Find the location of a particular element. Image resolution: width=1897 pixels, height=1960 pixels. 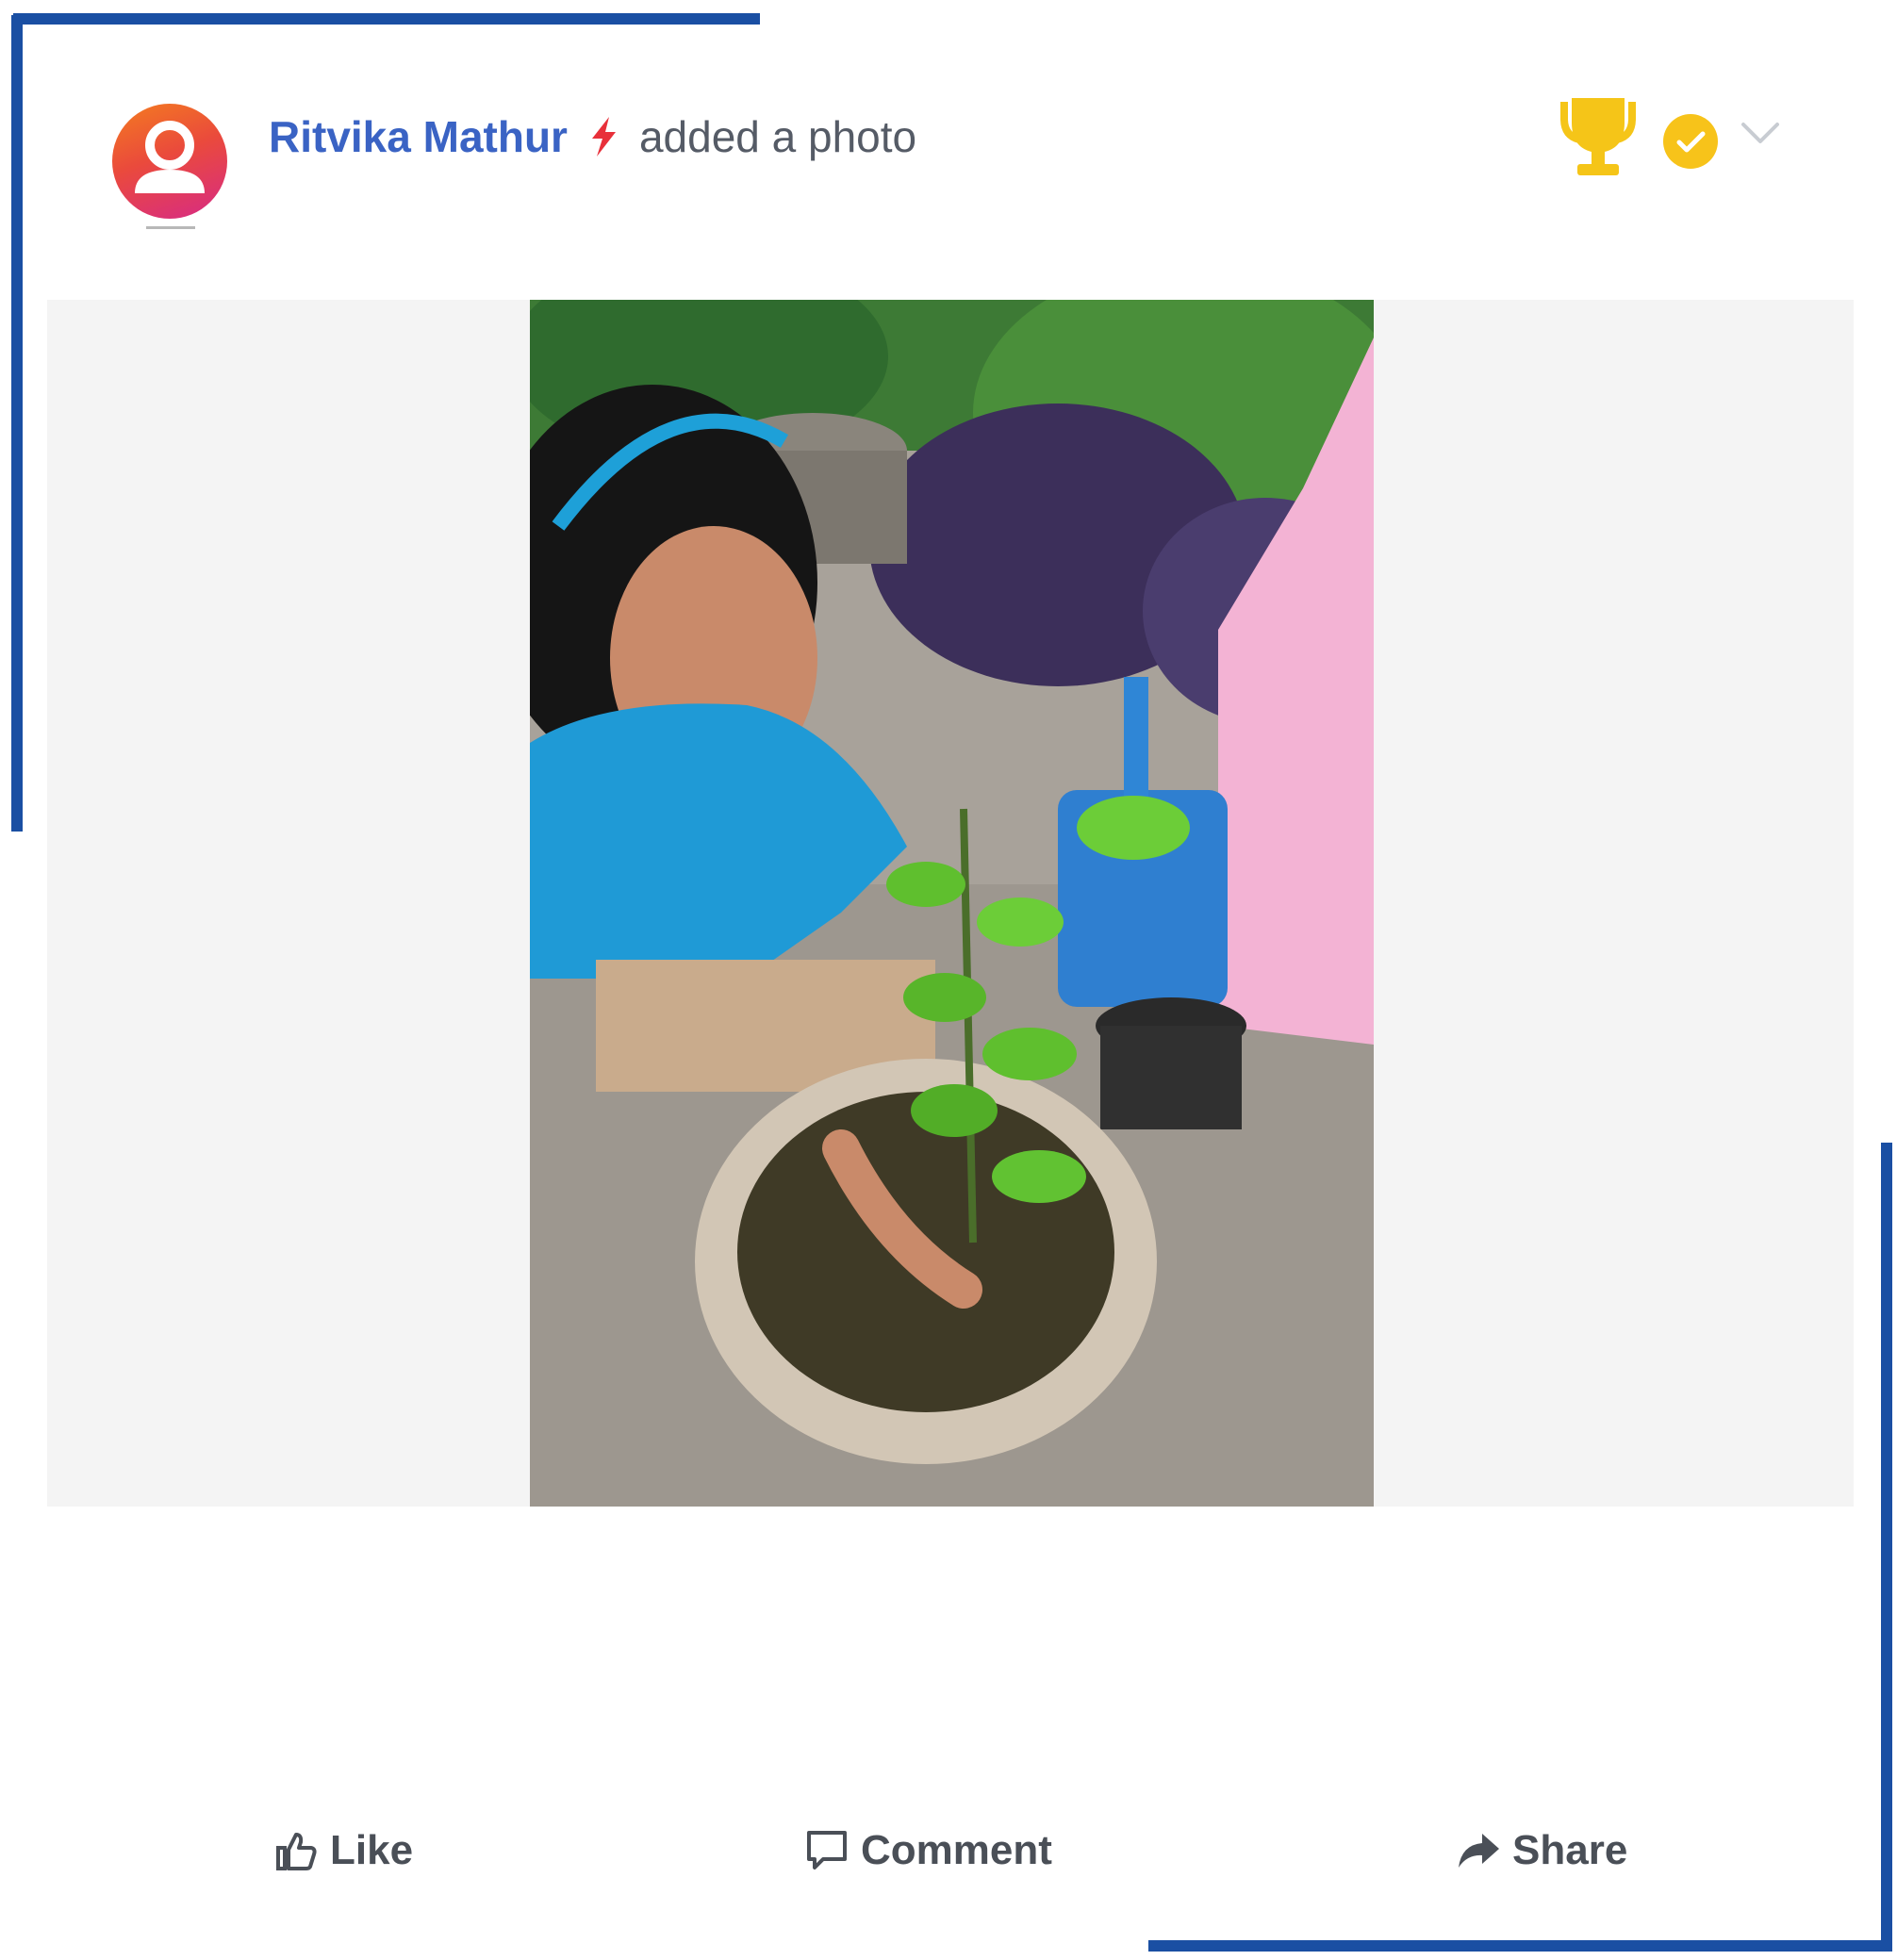

share-button: Share is located at coordinates (1541, 1850).